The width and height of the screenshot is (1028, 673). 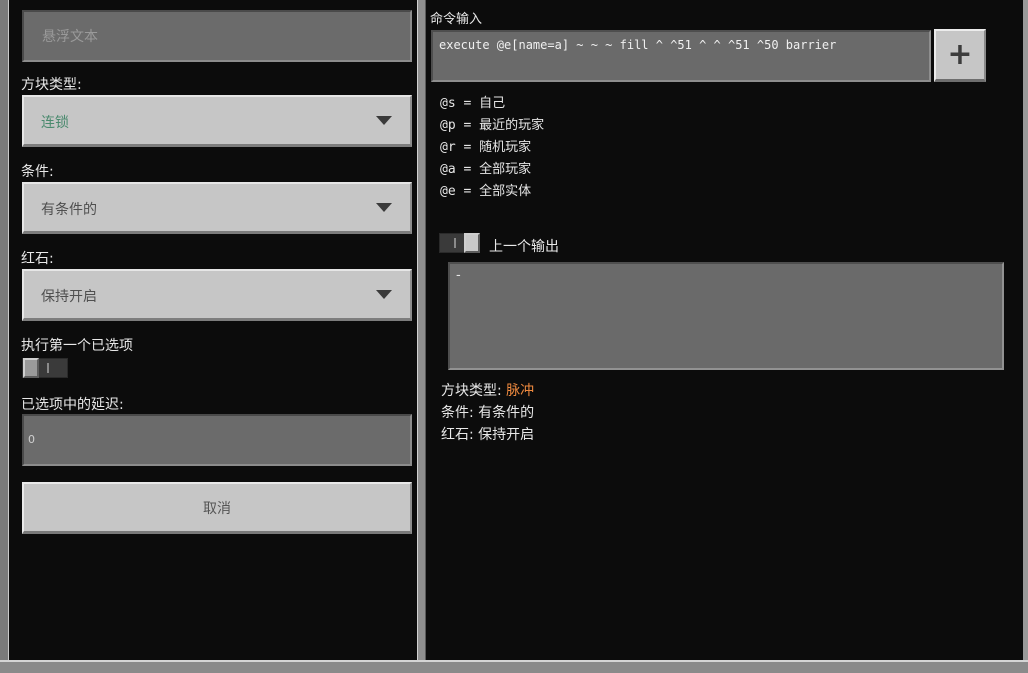 What do you see at coordinates (458, 275) in the screenshot?
I see `previous-output-text: -` at bounding box center [458, 275].